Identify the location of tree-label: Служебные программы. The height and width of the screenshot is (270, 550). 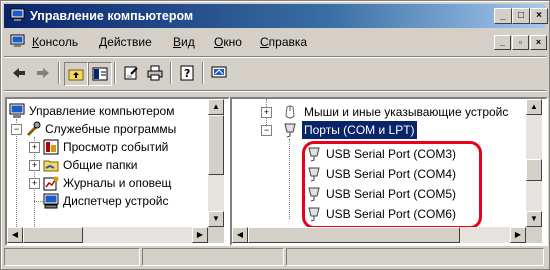
(111, 129).